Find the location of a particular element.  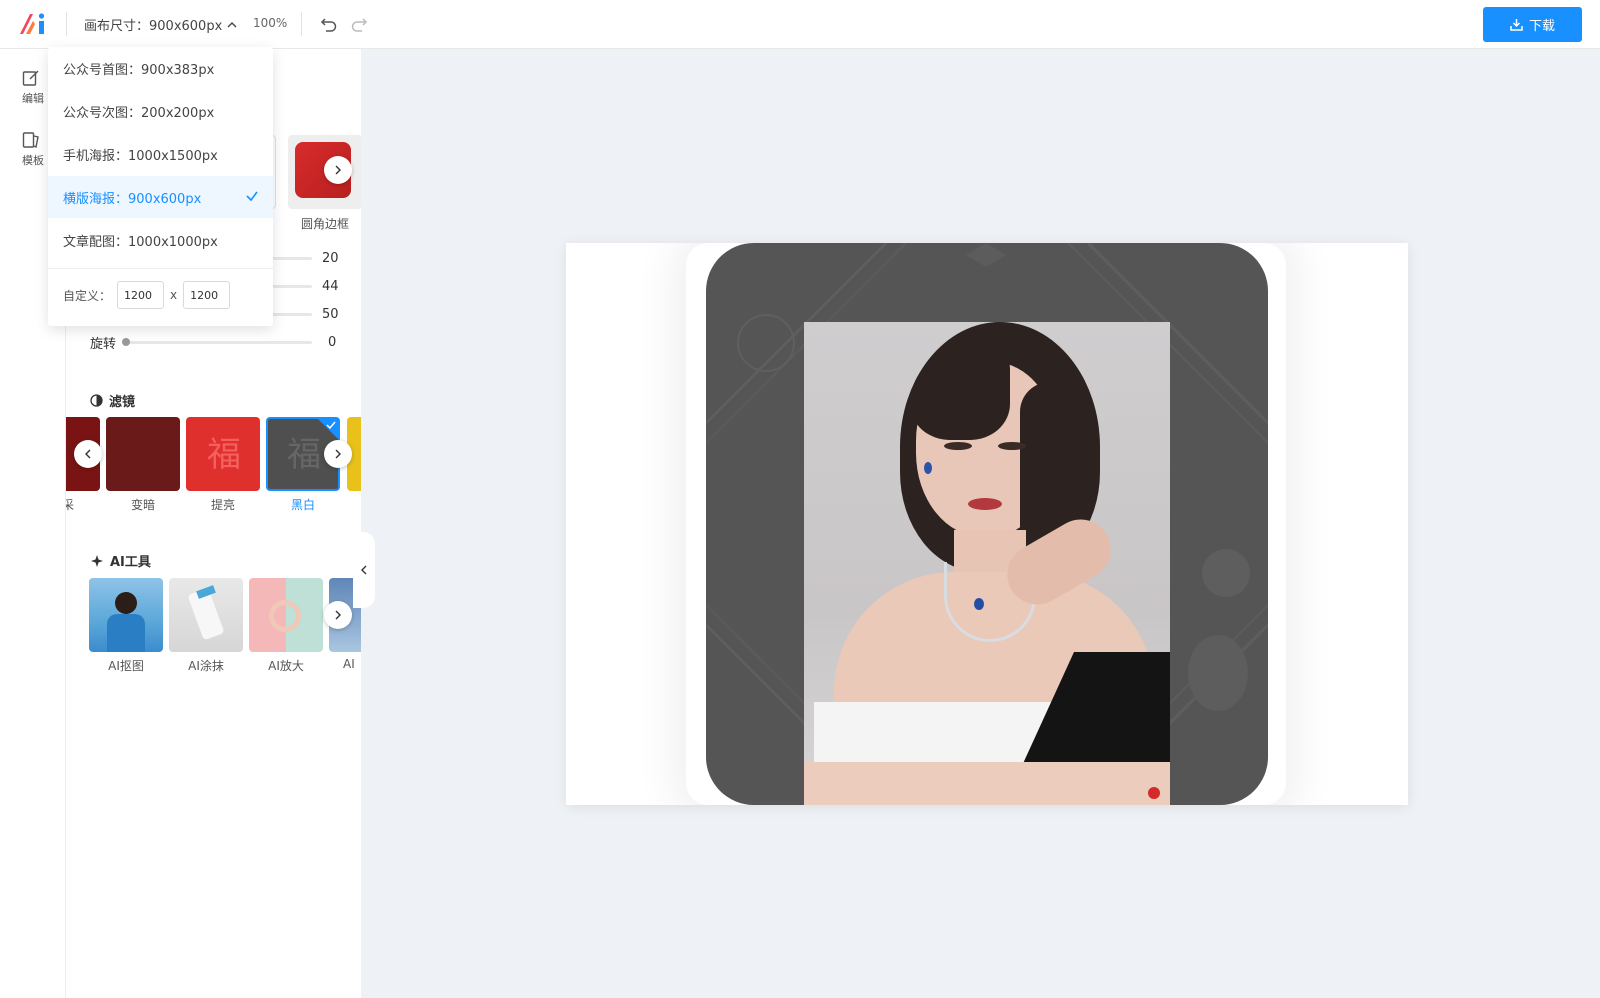

redo-button is located at coordinates (359, 24).